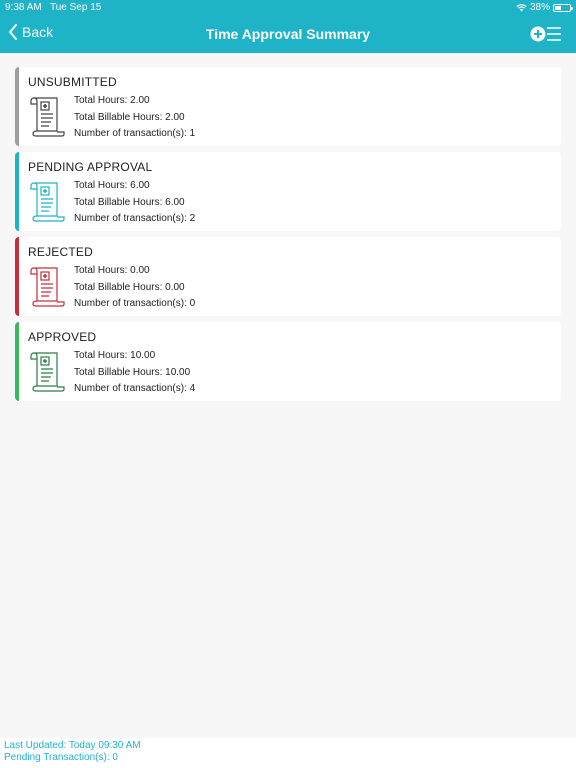 This screenshot has width=576, height=768. What do you see at coordinates (61, 757) in the screenshot?
I see `pending-transactions: Pending Transaction(s): 0` at bounding box center [61, 757].